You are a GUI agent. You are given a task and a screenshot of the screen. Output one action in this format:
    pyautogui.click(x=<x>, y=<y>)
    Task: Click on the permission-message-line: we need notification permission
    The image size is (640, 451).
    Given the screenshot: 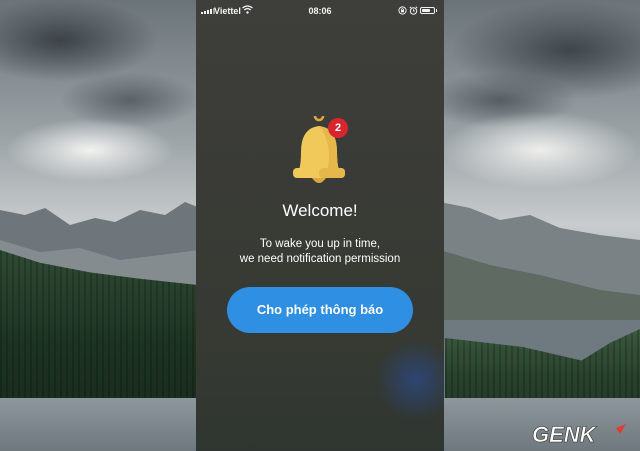 What is the action you would take?
    pyautogui.click(x=320, y=259)
    